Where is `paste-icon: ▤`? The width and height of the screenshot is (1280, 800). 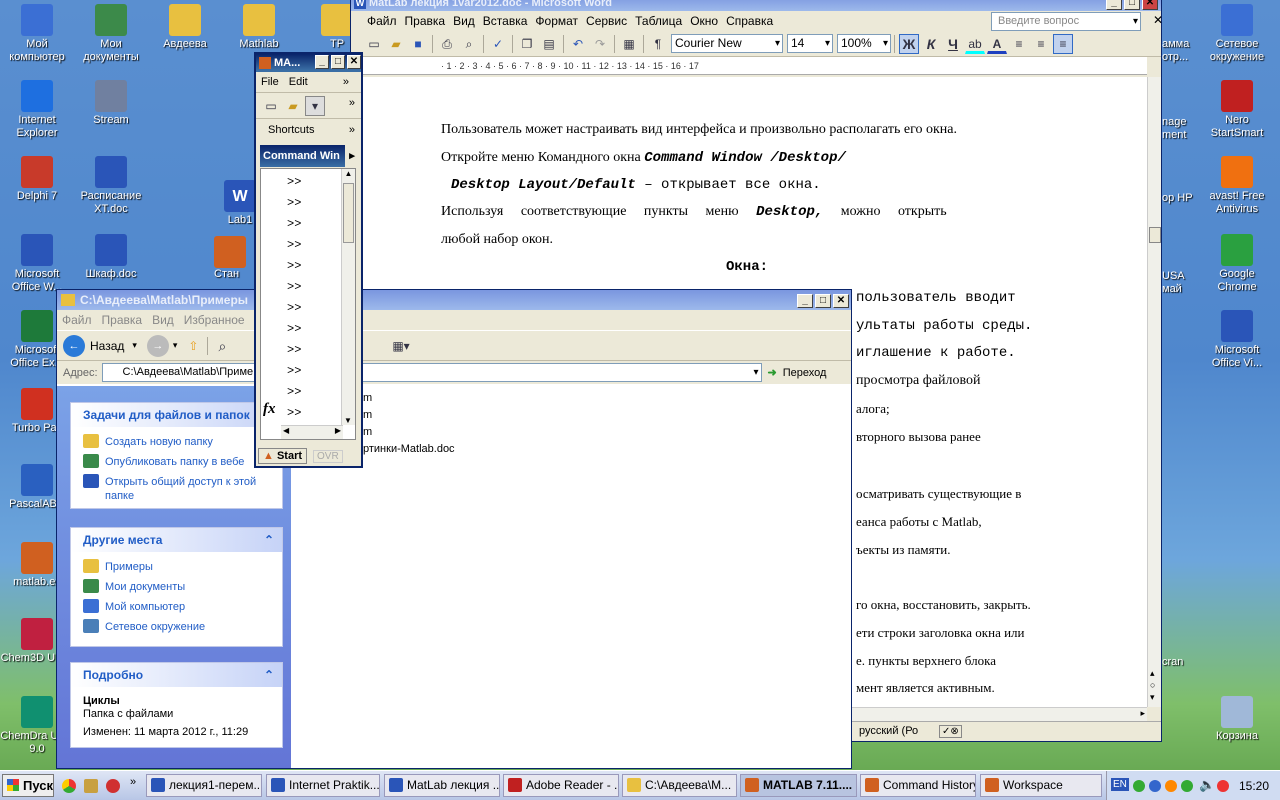 paste-icon: ▤ is located at coordinates (549, 44).